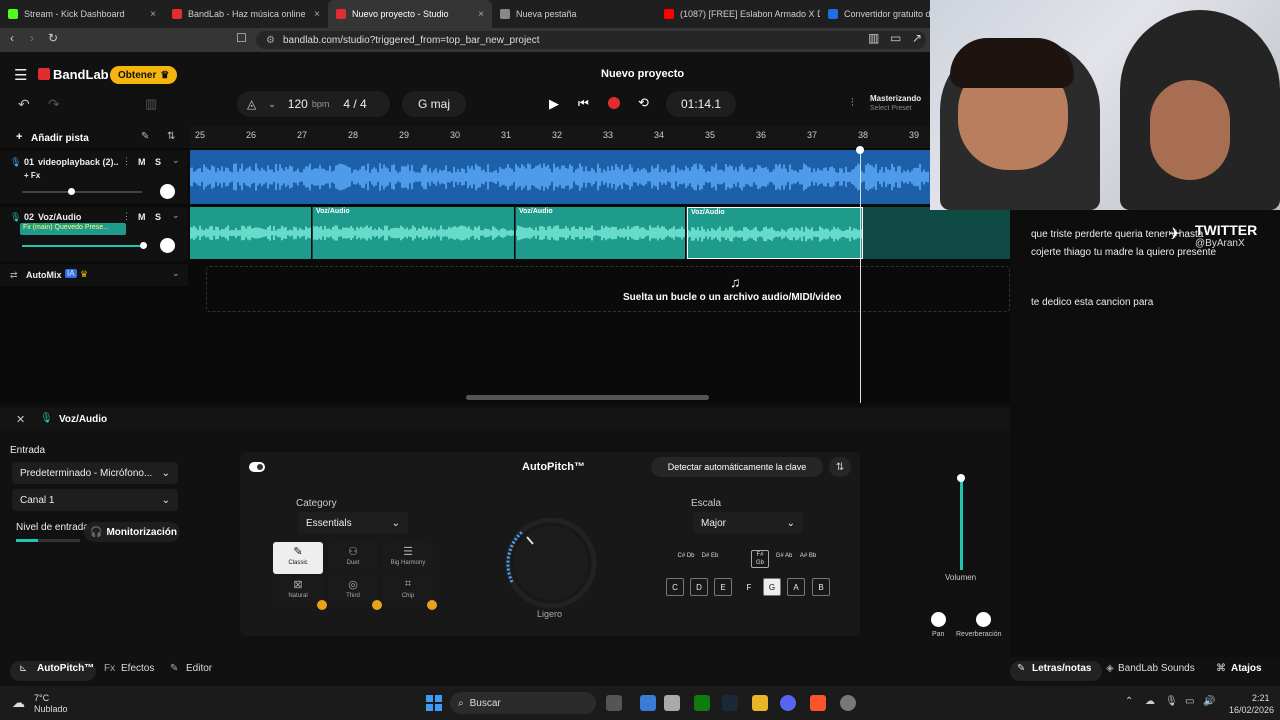 The image size is (1280, 720). I want to click on network-icon: ▭, so click(1189, 701).